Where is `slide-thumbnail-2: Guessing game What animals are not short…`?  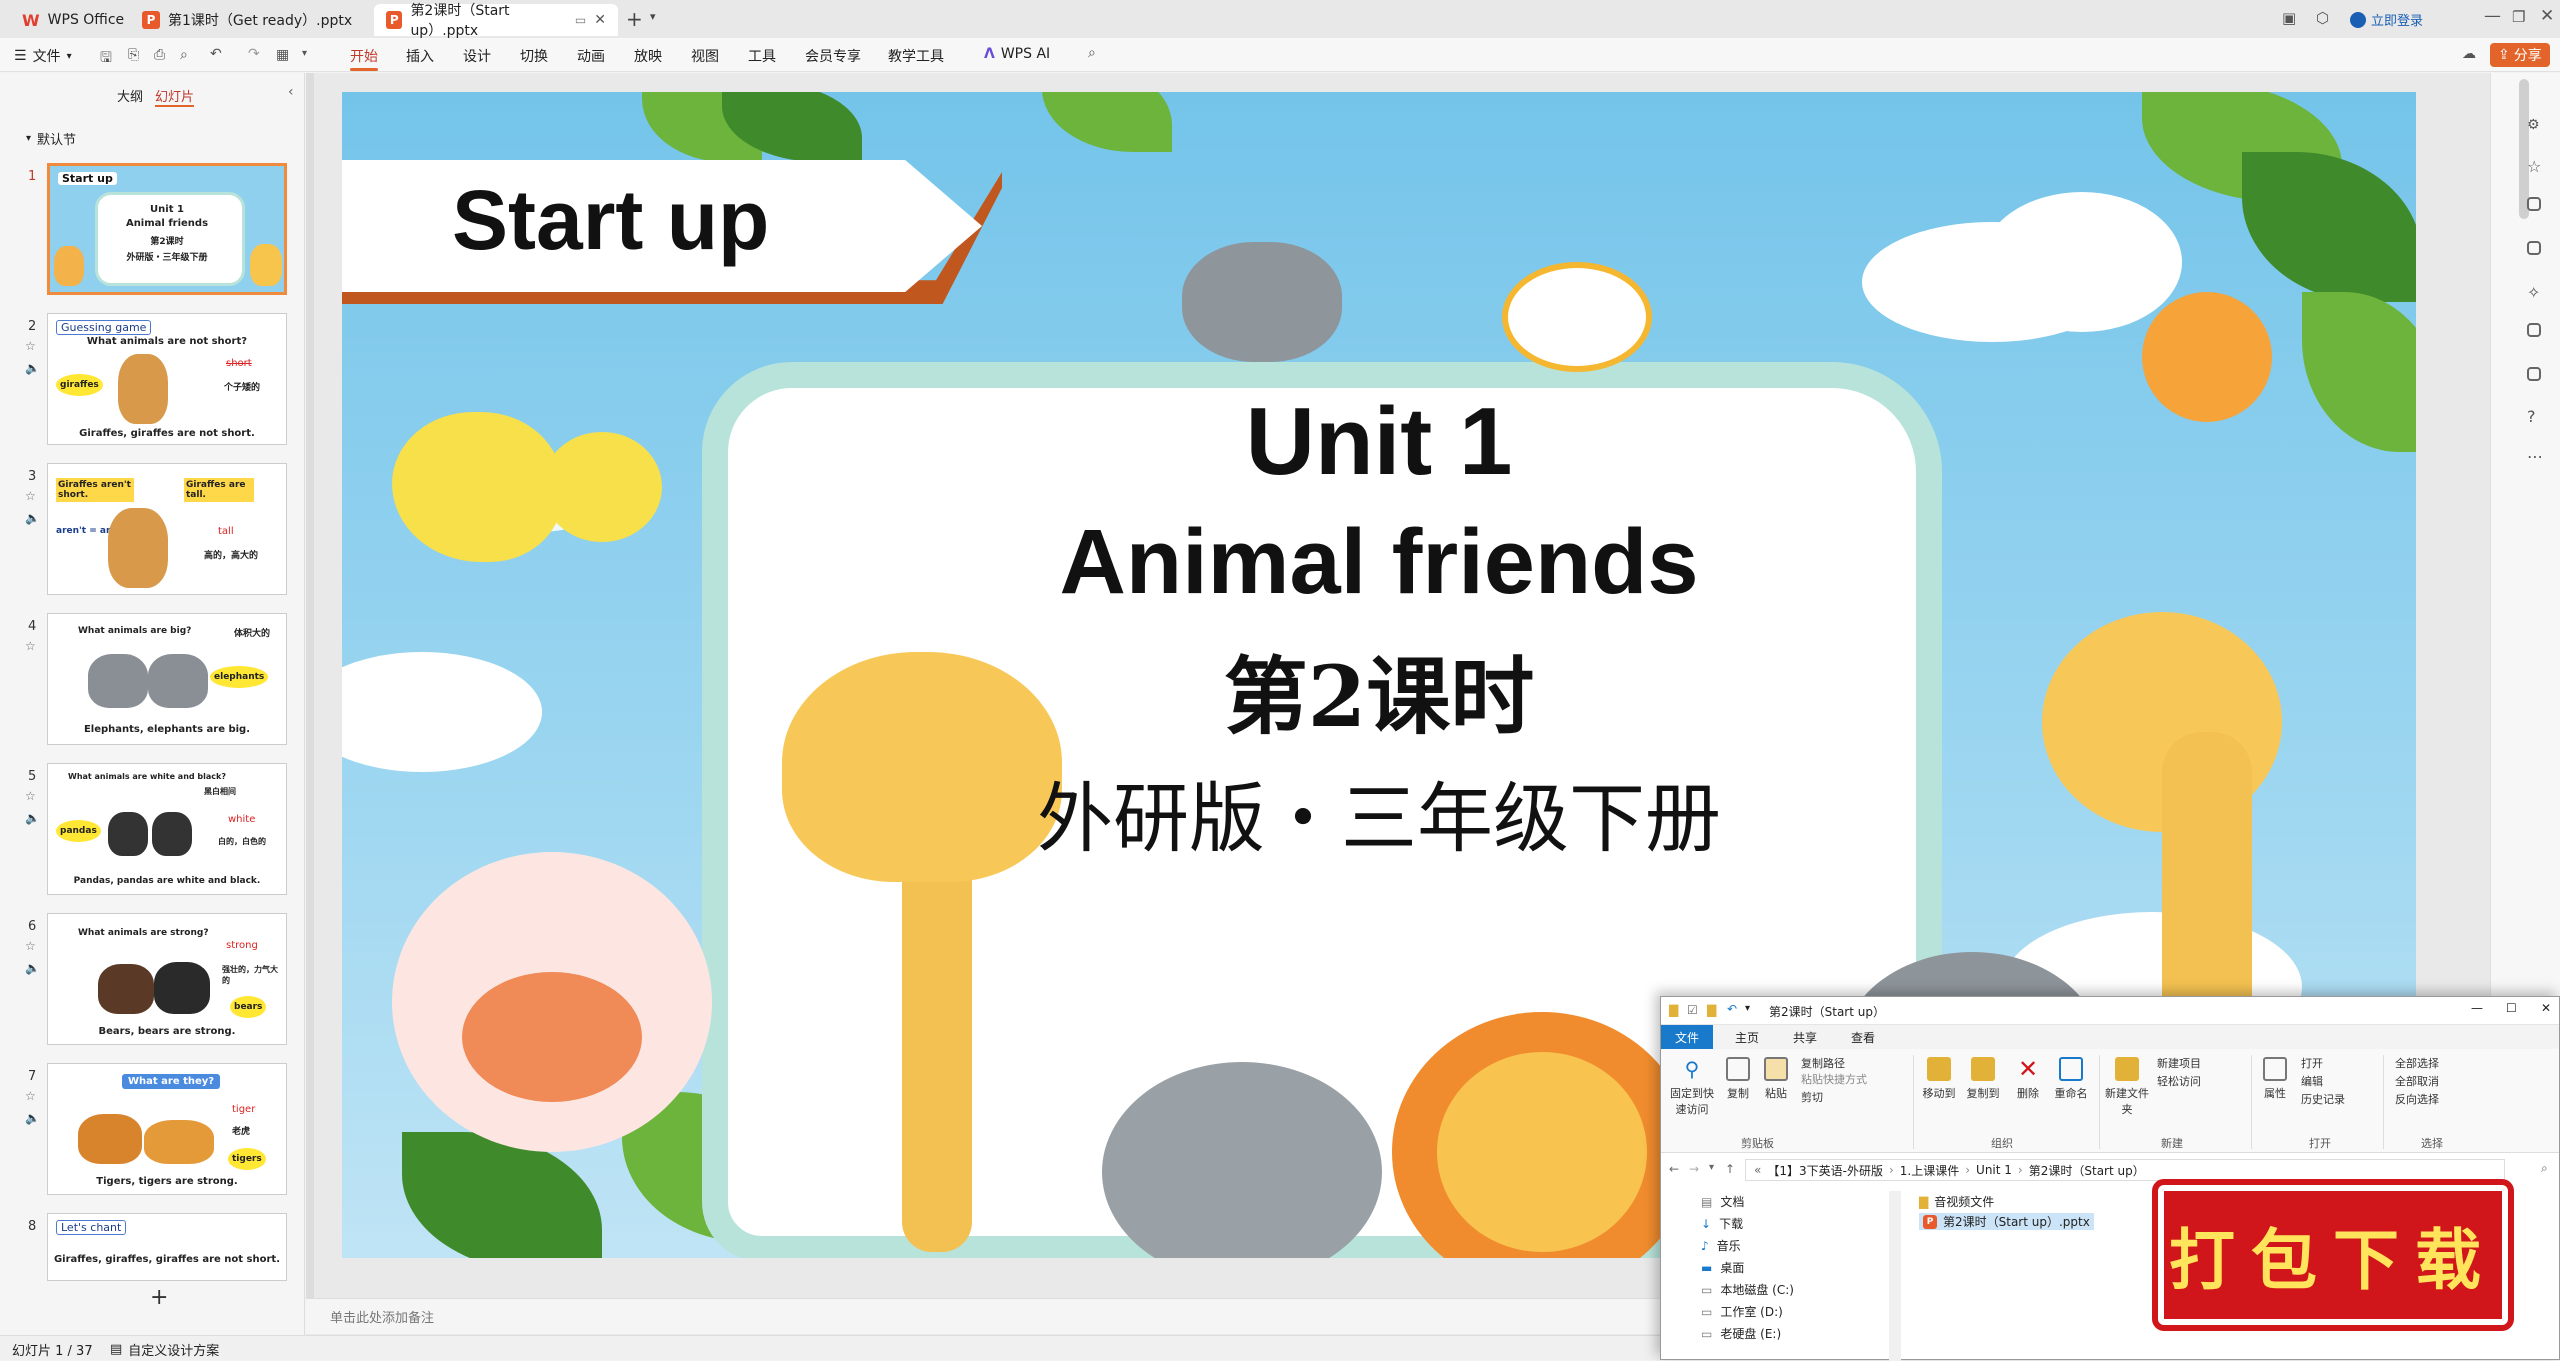
slide-thumbnail-2: Guessing game What animals are not short… is located at coordinates (167, 379).